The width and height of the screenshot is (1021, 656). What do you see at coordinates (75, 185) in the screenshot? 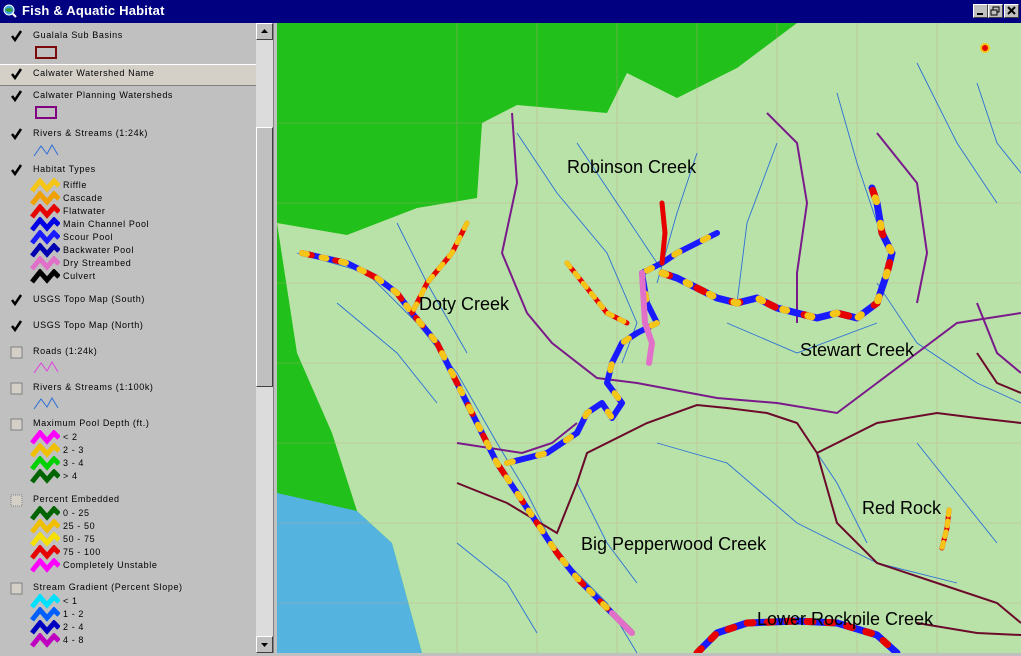
I see `class-label: Riffle` at bounding box center [75, 185].